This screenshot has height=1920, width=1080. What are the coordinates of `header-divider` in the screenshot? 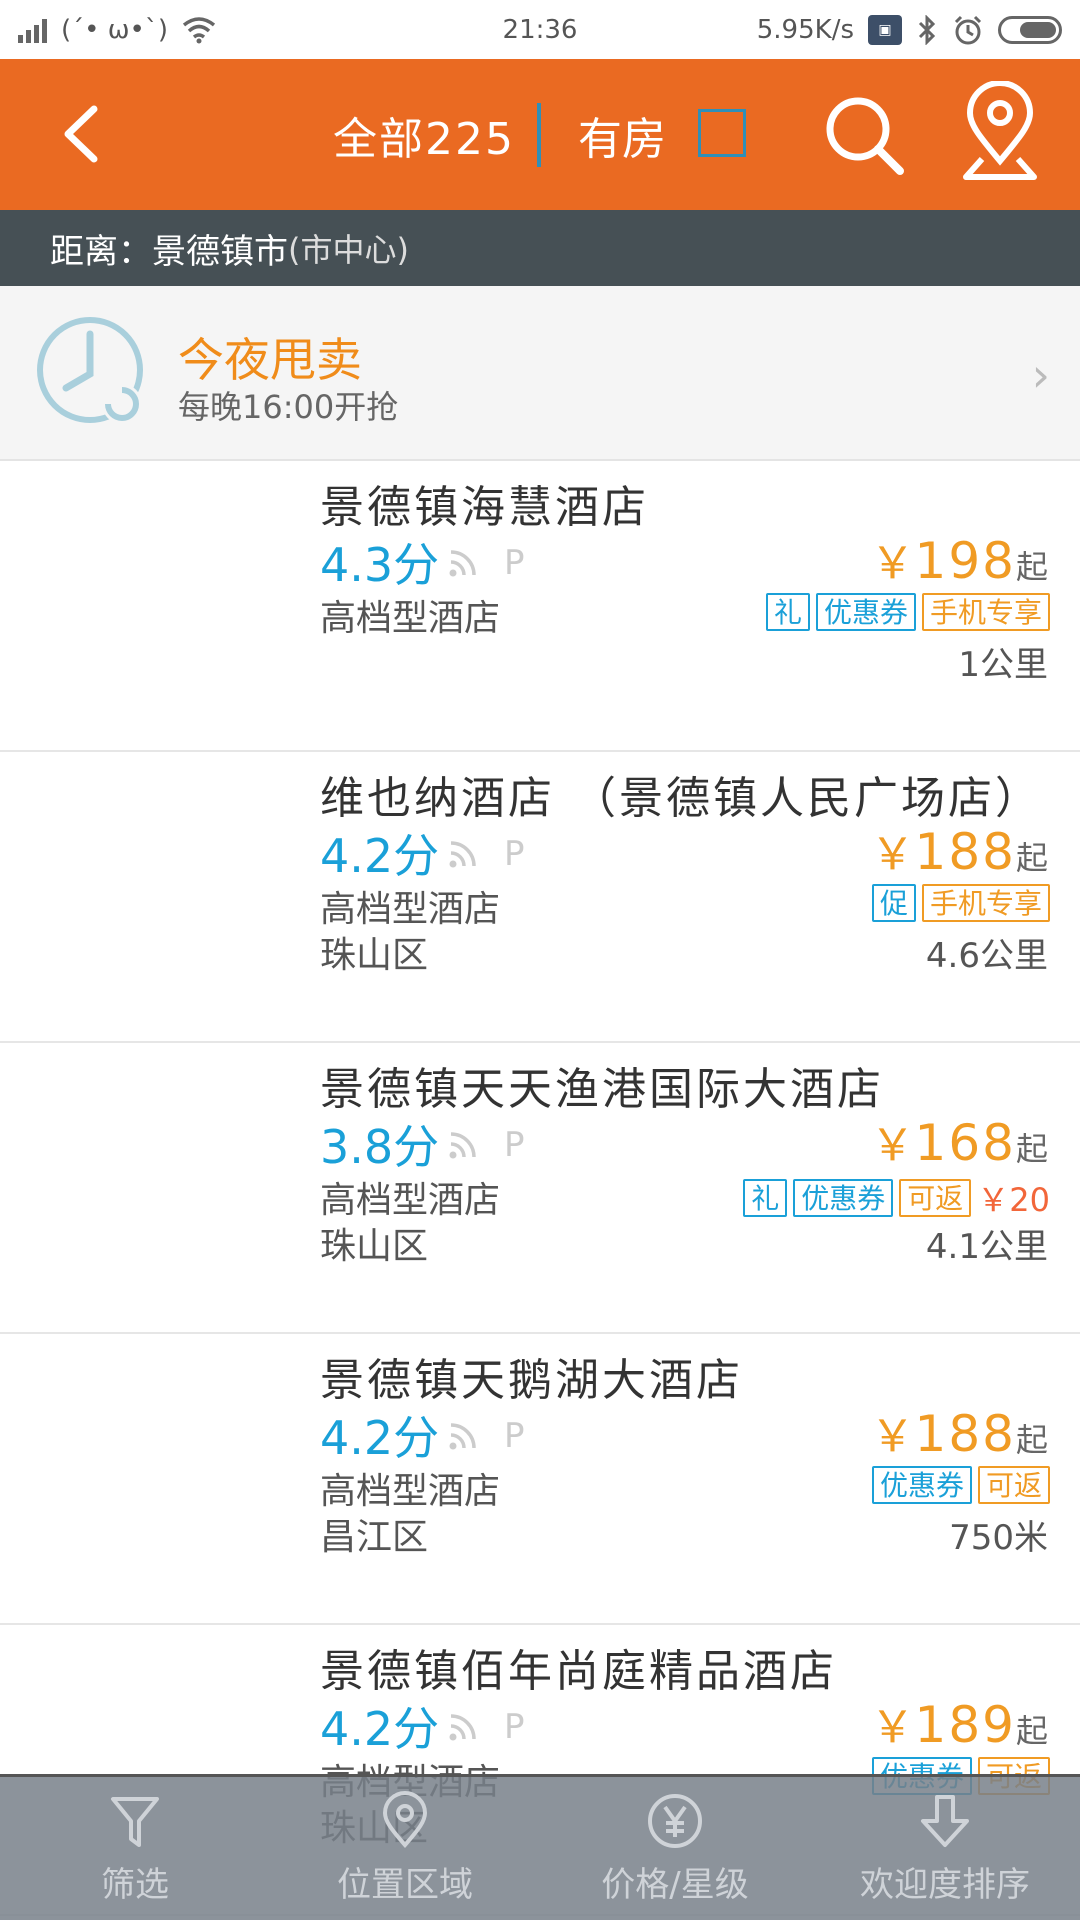 It's located at (539, 135).